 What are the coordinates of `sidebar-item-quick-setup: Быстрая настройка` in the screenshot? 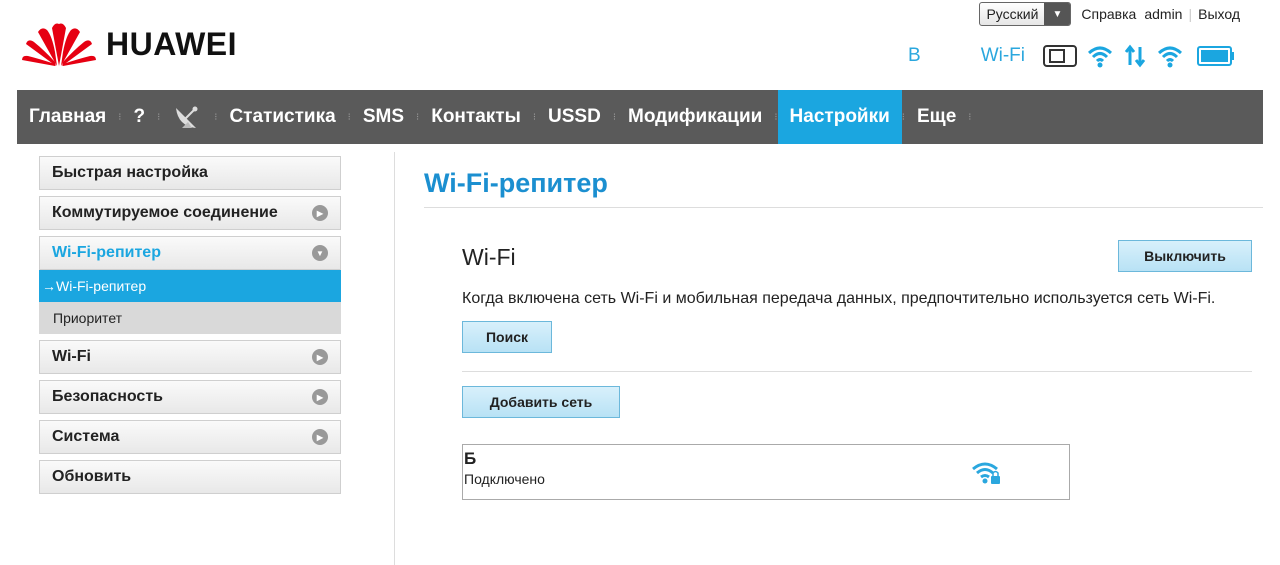 It's located at (190, 173).